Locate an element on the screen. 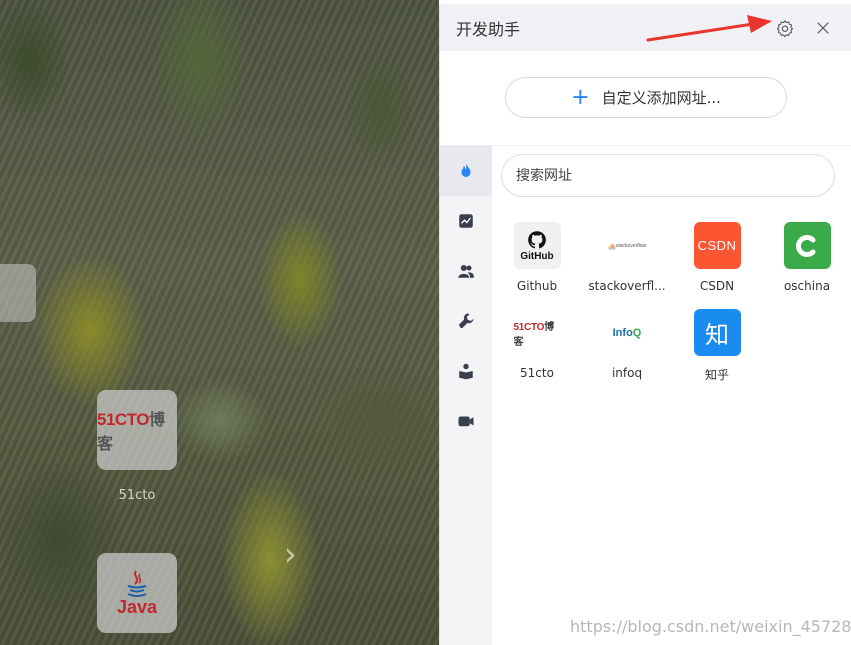 Image resolution: width=851 pixels, height=645 pixels. site-github: GitHub Github is located at coordinates (537, 257).